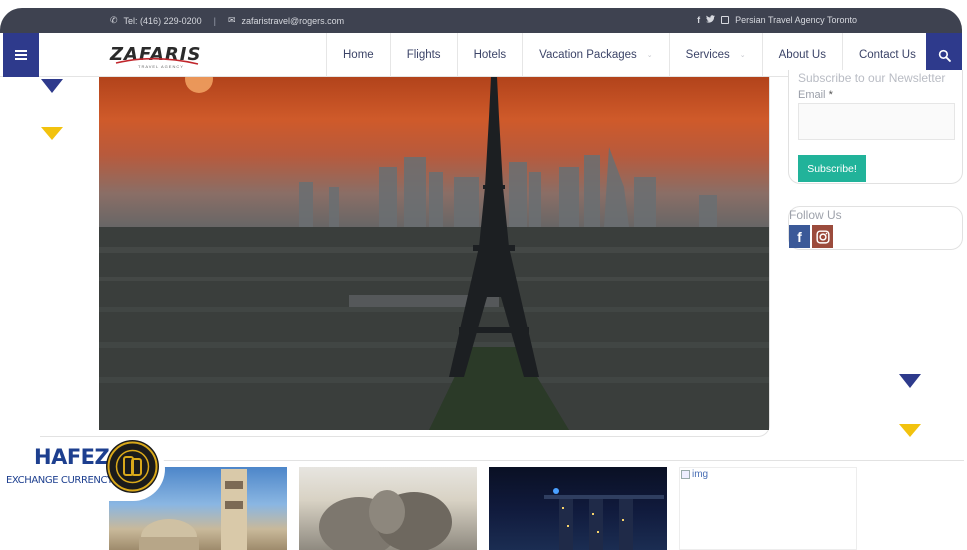 Image resolution: width=967 pixels, height=550 pixels. I want to click on hafez-seal-logo, so click(132, 466).